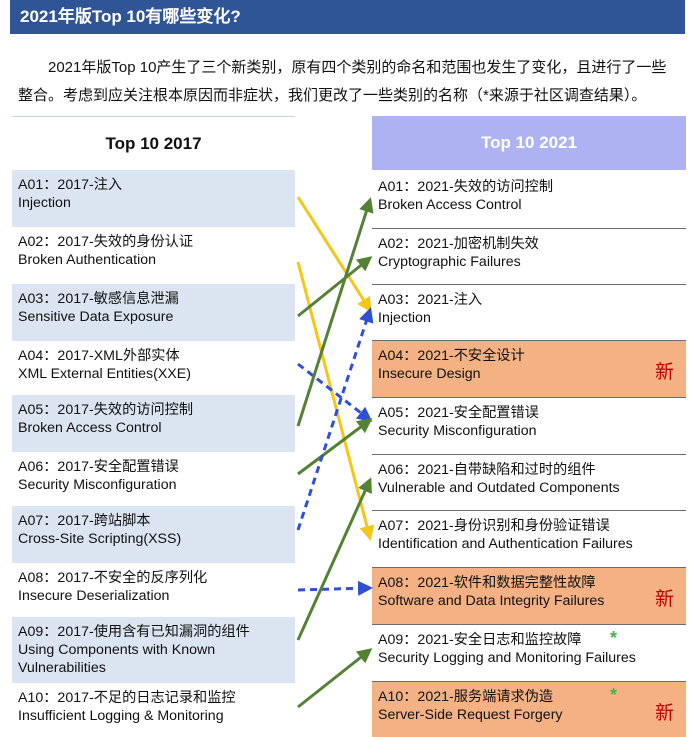 The width and height of the screenshot is (691, 737). I want to click on arrow-a07-to-a03, so click(335, 419).